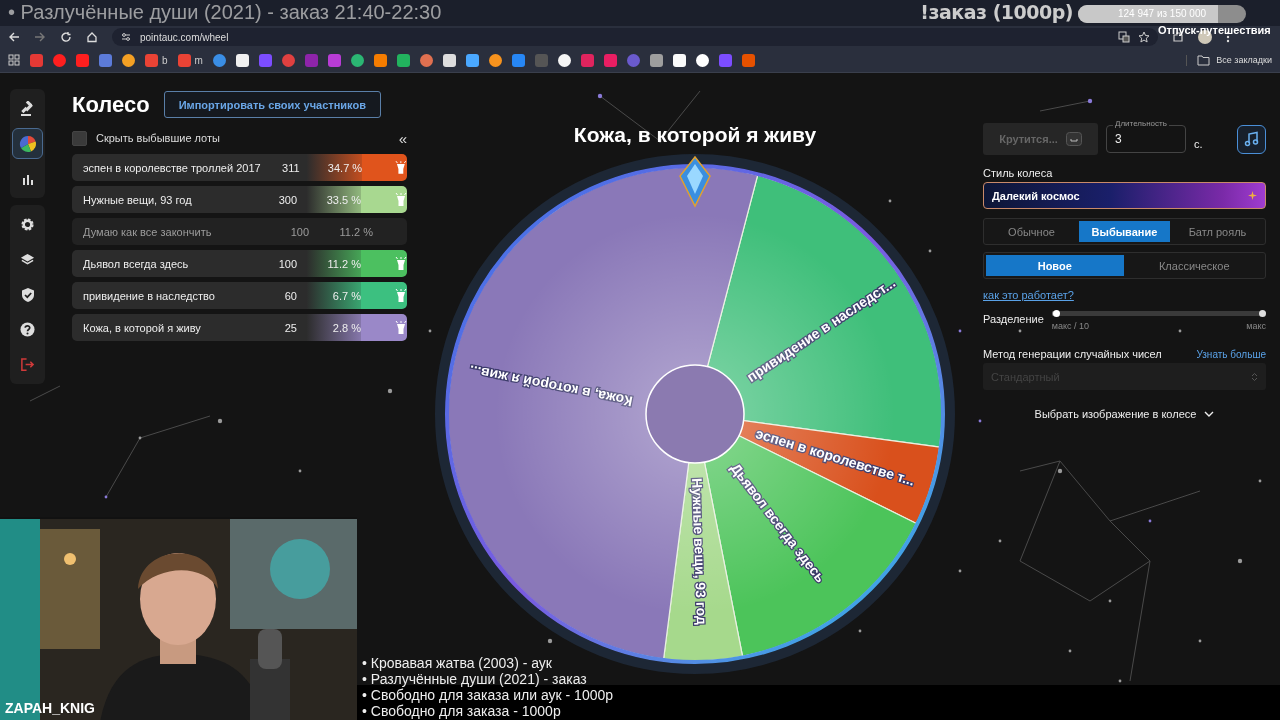 This screenshot has height=720, width=1280. I want to click on space-key-icon, so click(1073, 139).